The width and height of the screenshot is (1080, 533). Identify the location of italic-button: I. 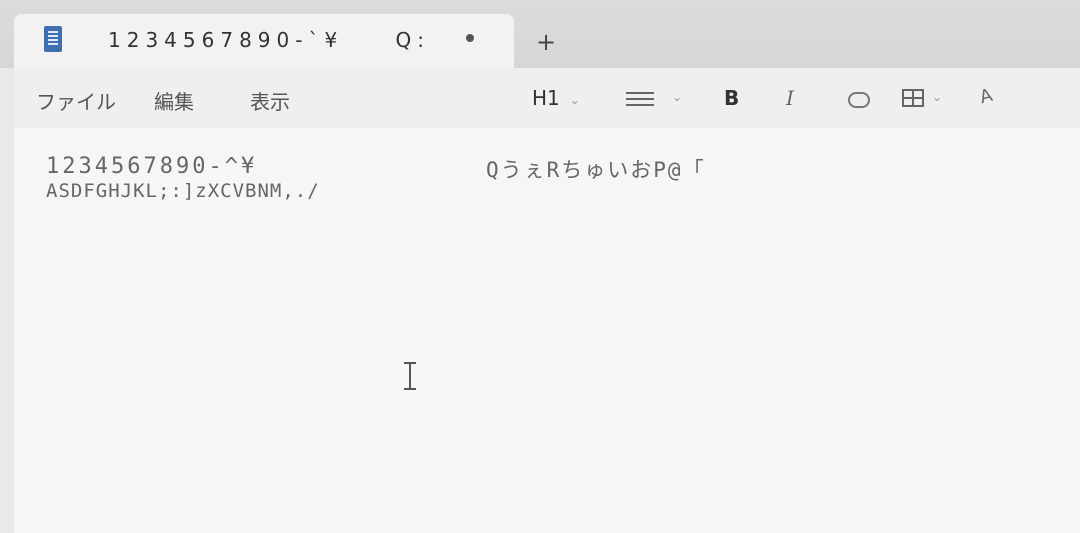
(790, 98).